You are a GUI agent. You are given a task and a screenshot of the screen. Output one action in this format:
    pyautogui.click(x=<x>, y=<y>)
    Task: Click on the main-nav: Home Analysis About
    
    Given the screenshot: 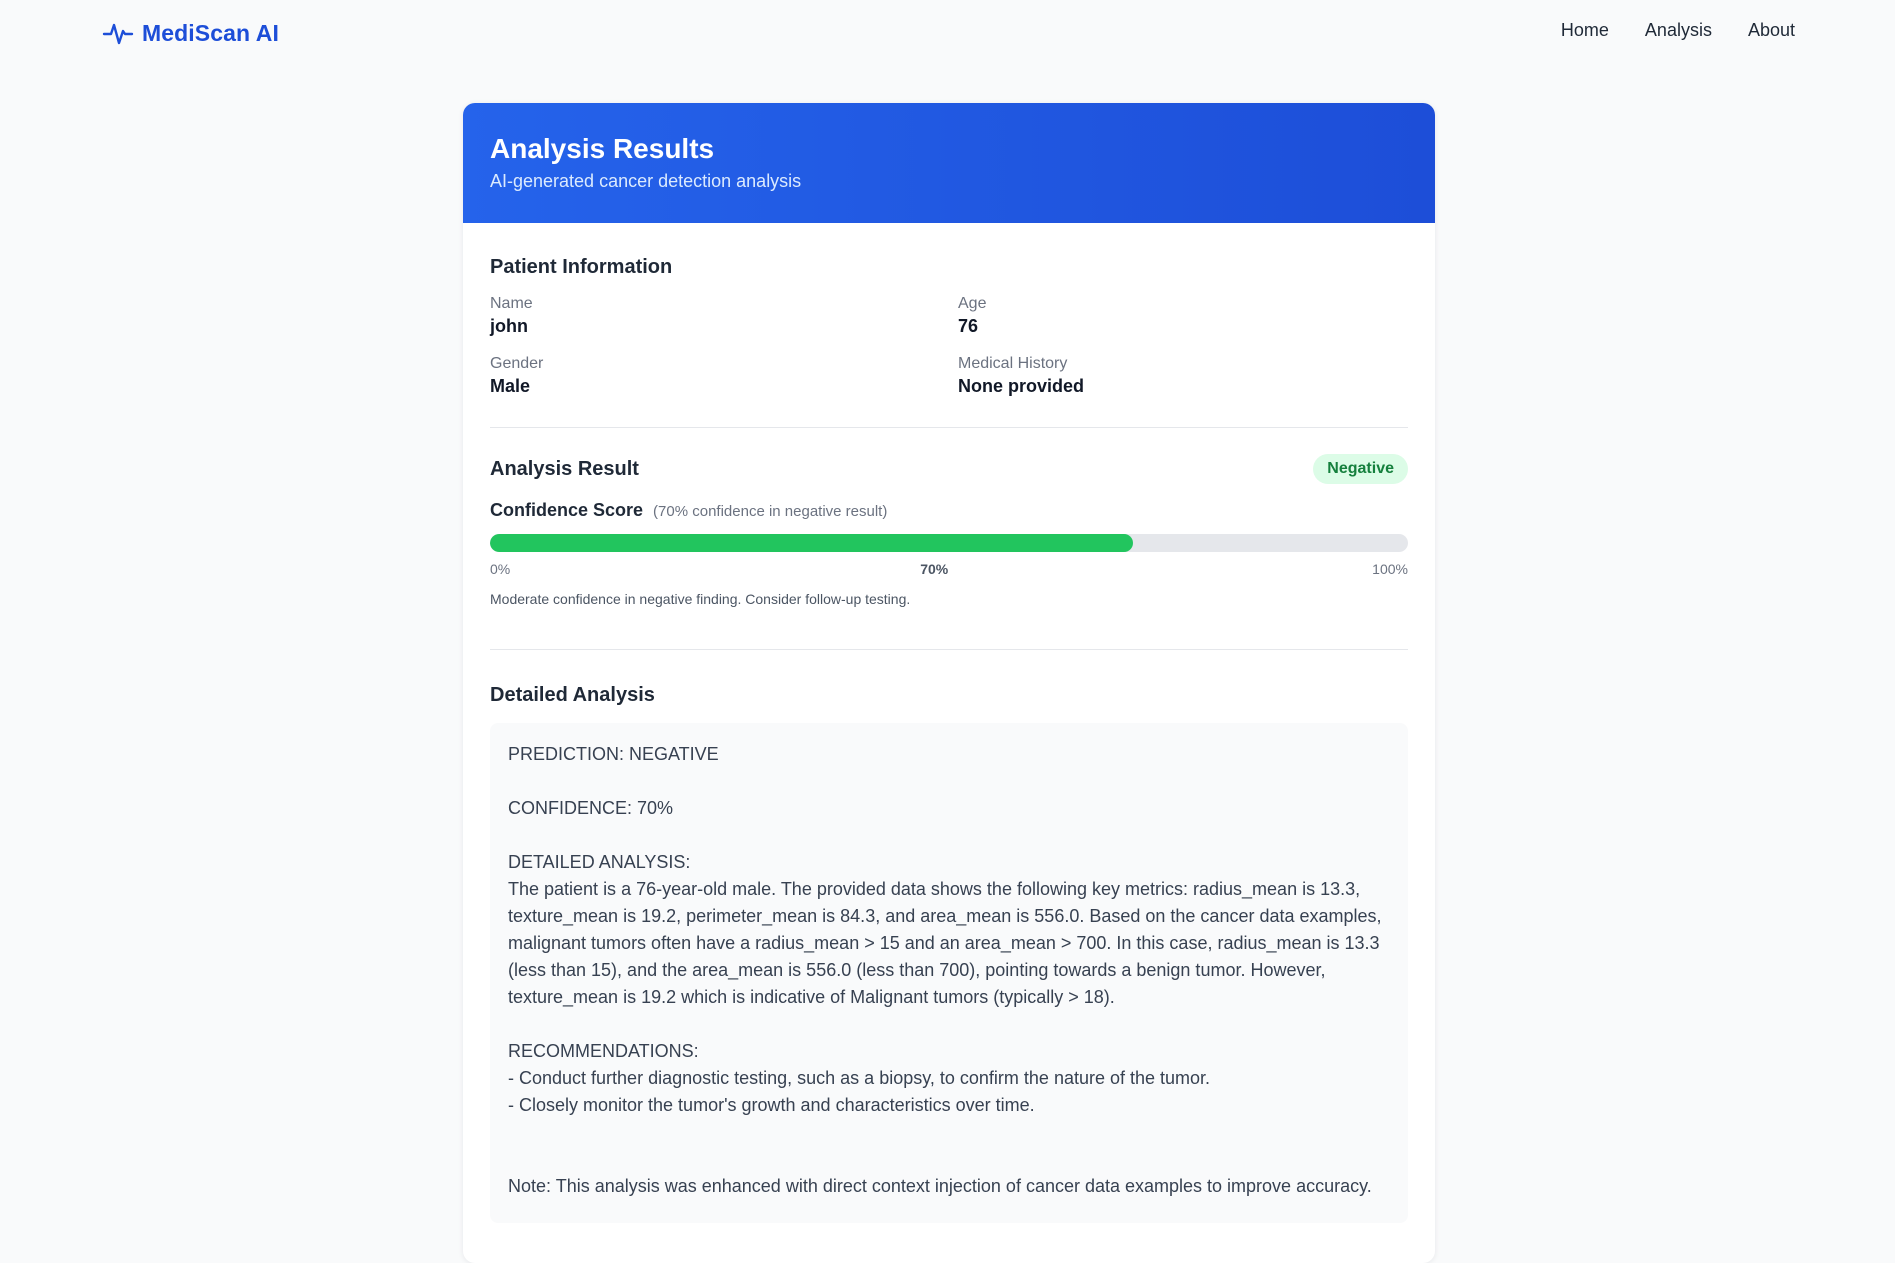 What is the action you would take?
    pyautogui.click(x=1678, y=30)
    